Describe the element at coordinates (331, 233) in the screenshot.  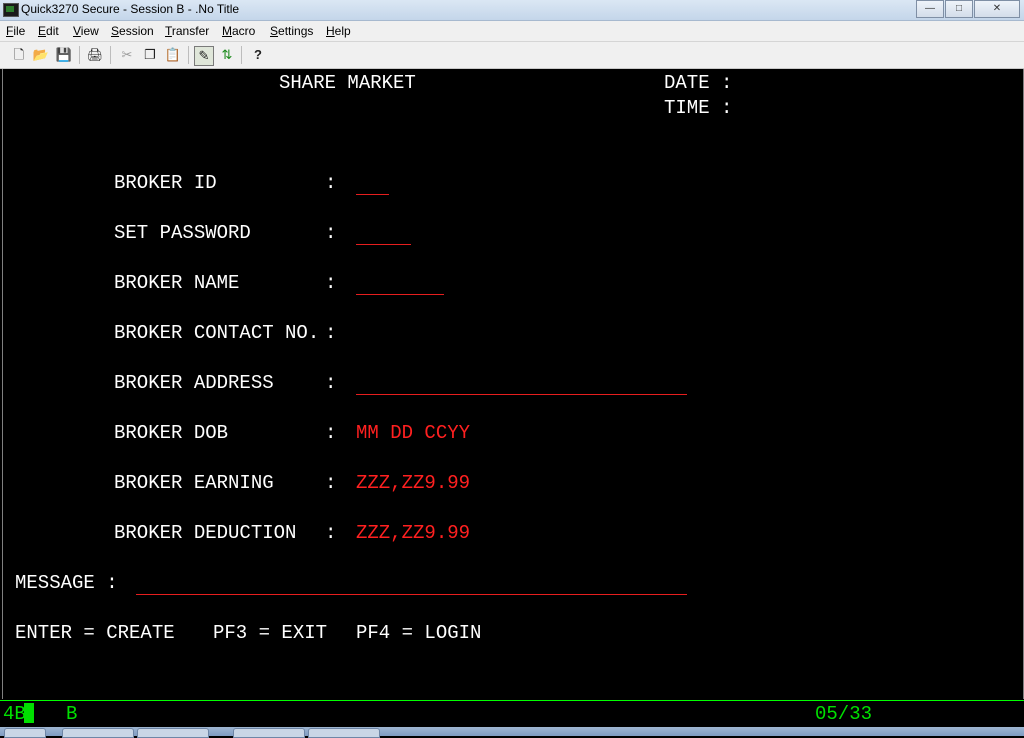
I see `set-password-colon: :` at that location.